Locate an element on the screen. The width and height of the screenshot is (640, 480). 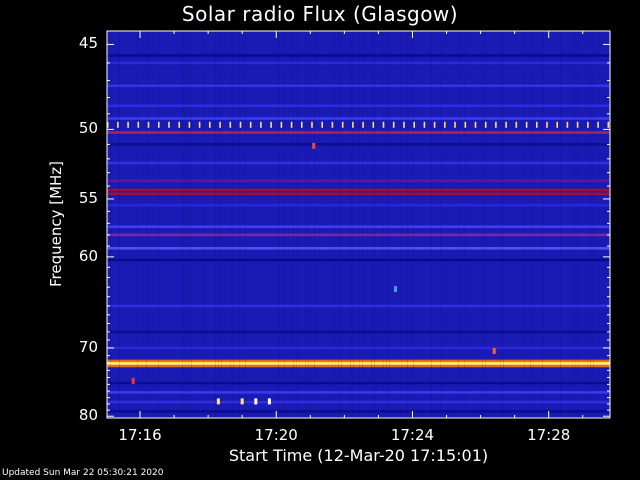
x-tick-label: 17:16 is located at coordinates (140, 435).